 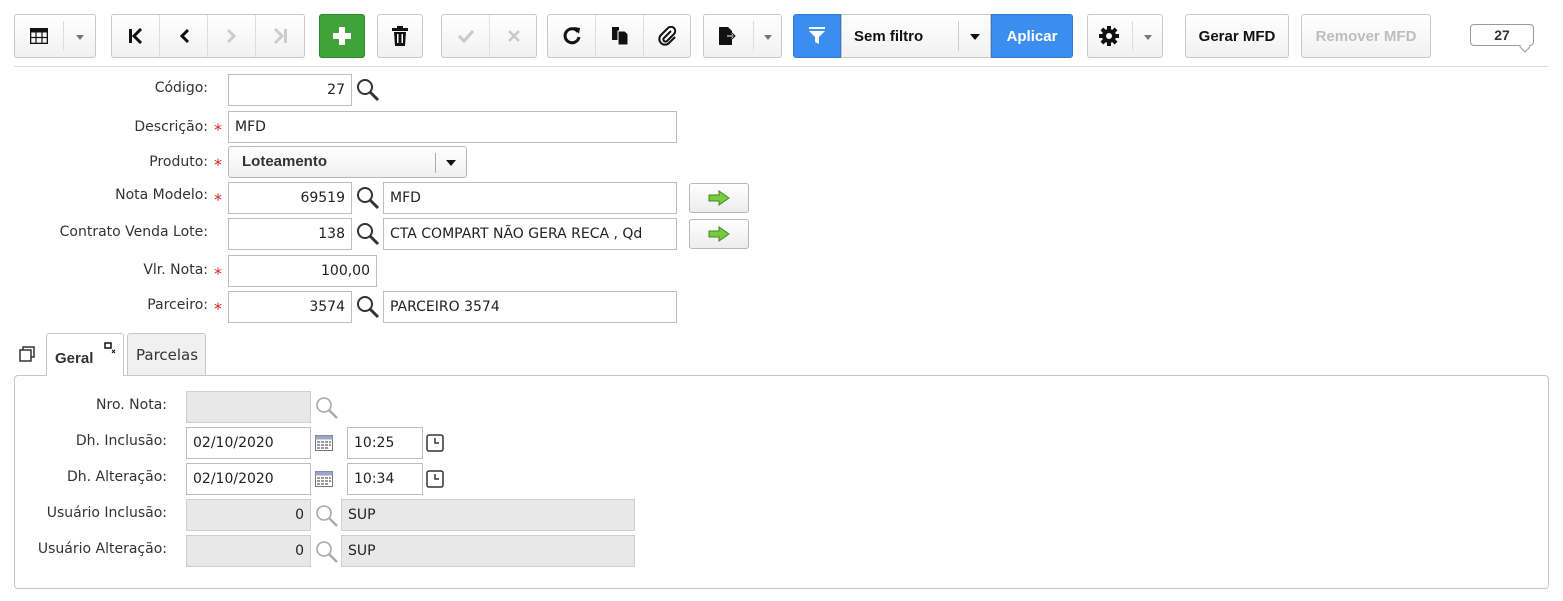 What do you see at coordinates (290, 234) in the screenshot?
I see `contrato-code-field: 138` at bounding box center [290, 234].